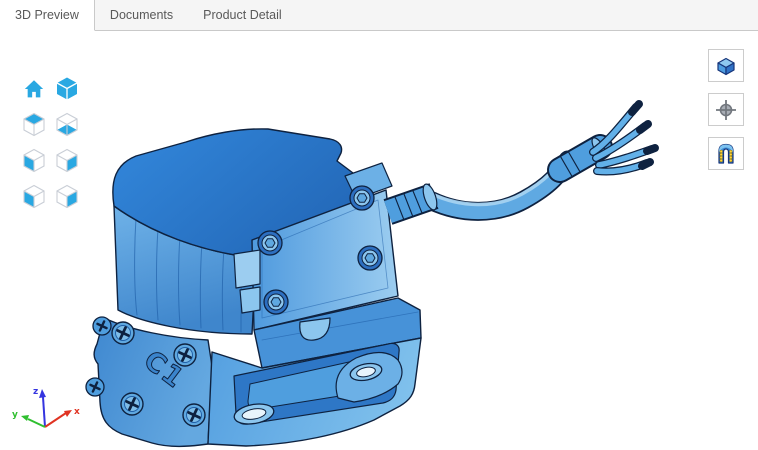  I want to click on back-view-icon, so click(67, 196).